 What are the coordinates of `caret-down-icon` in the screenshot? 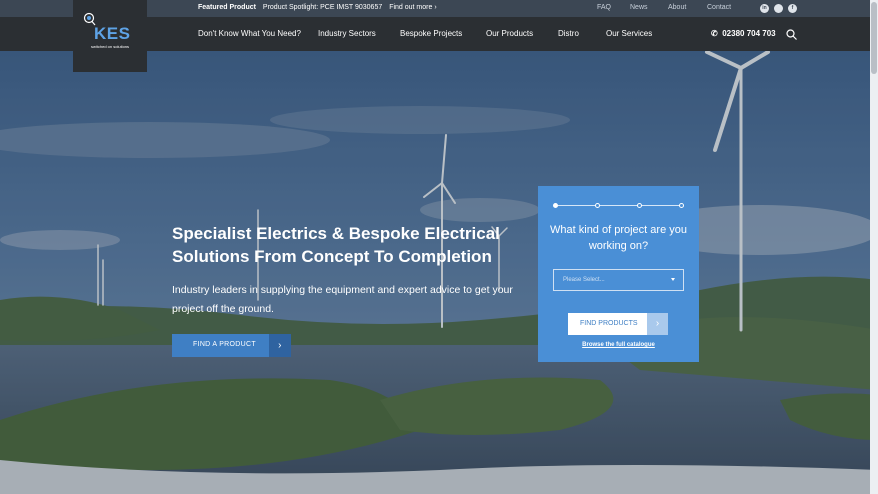 It's located at (673, 279).